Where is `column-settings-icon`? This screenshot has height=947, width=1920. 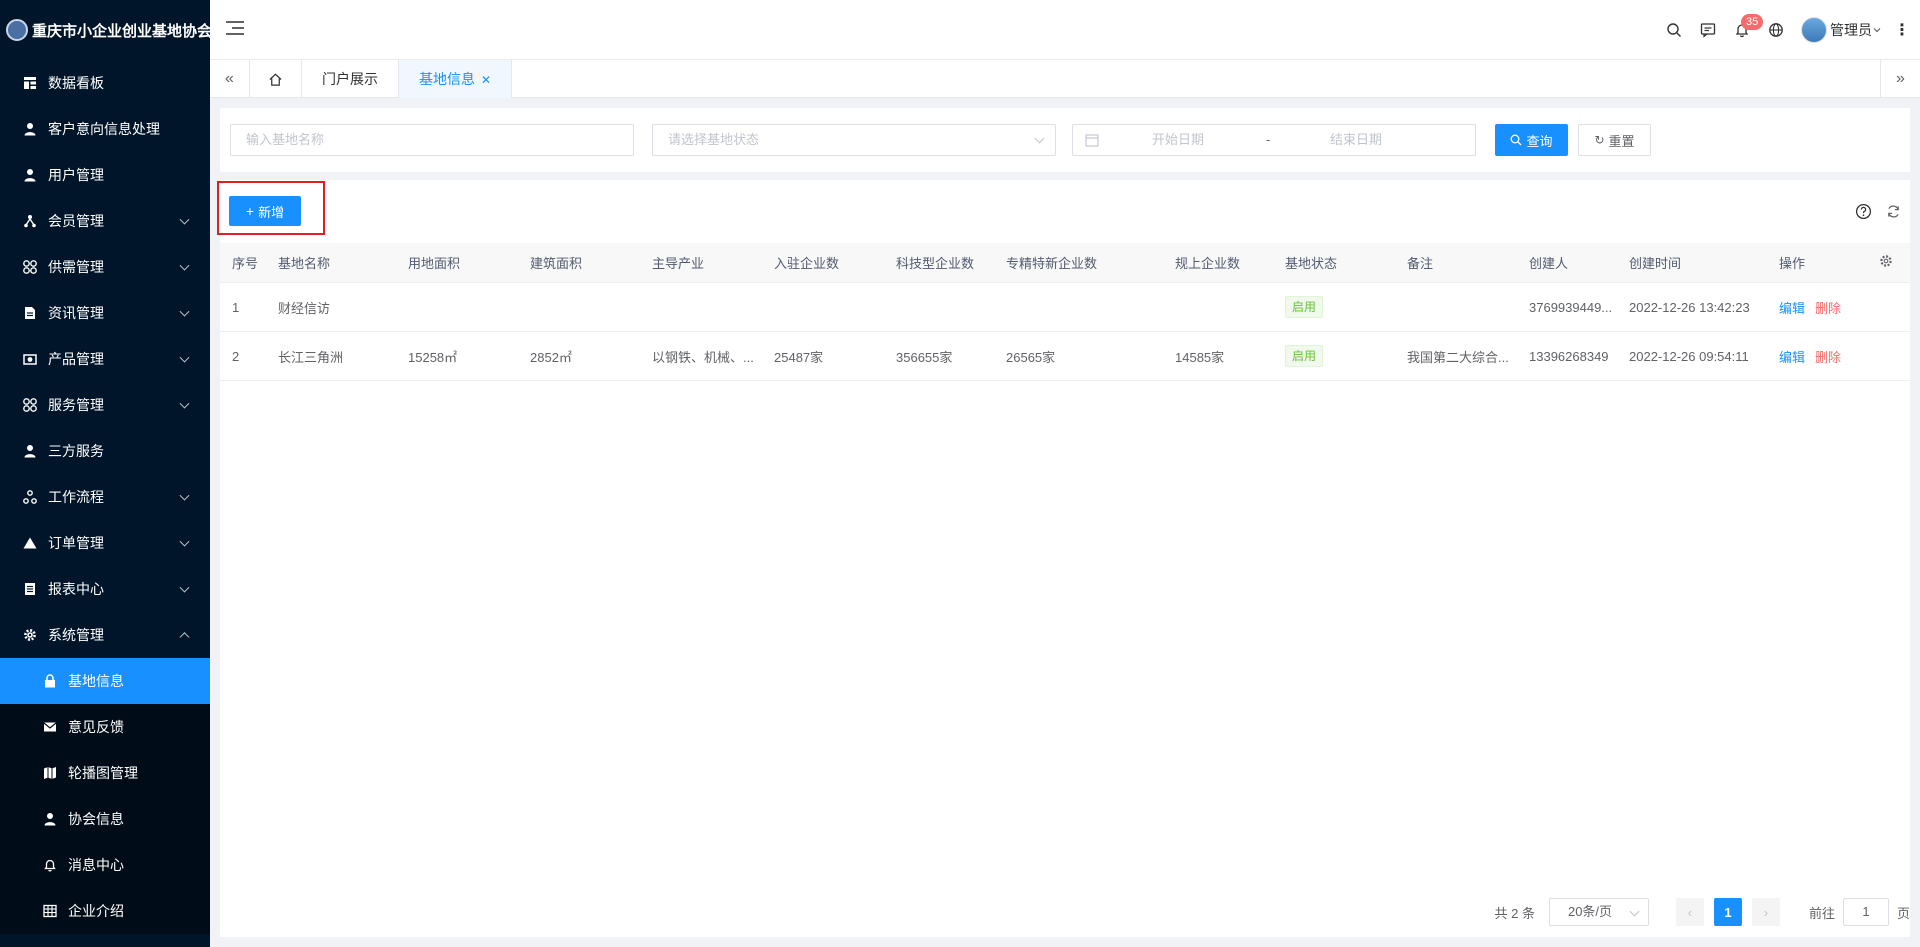 column-settings-icon is located at coordinates (1888, 262).